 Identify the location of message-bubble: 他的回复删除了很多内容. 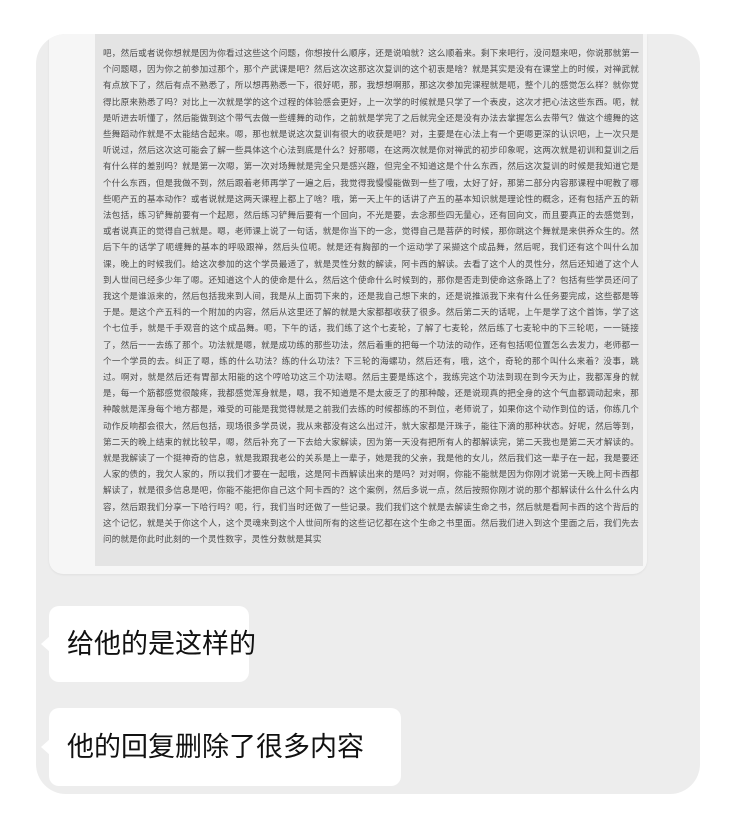
(221, 747).